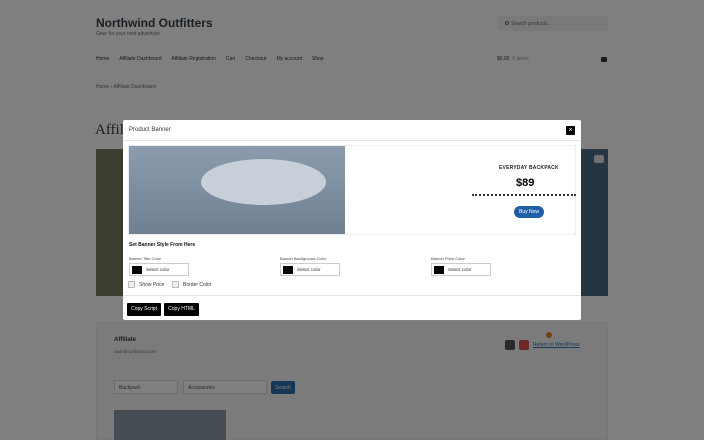 This screenshot has width=704, height=440. Describe the element at coordinates (529, 168) in the screenshot. I see `product-name: EVERYDAY BACKPACK` at that location.